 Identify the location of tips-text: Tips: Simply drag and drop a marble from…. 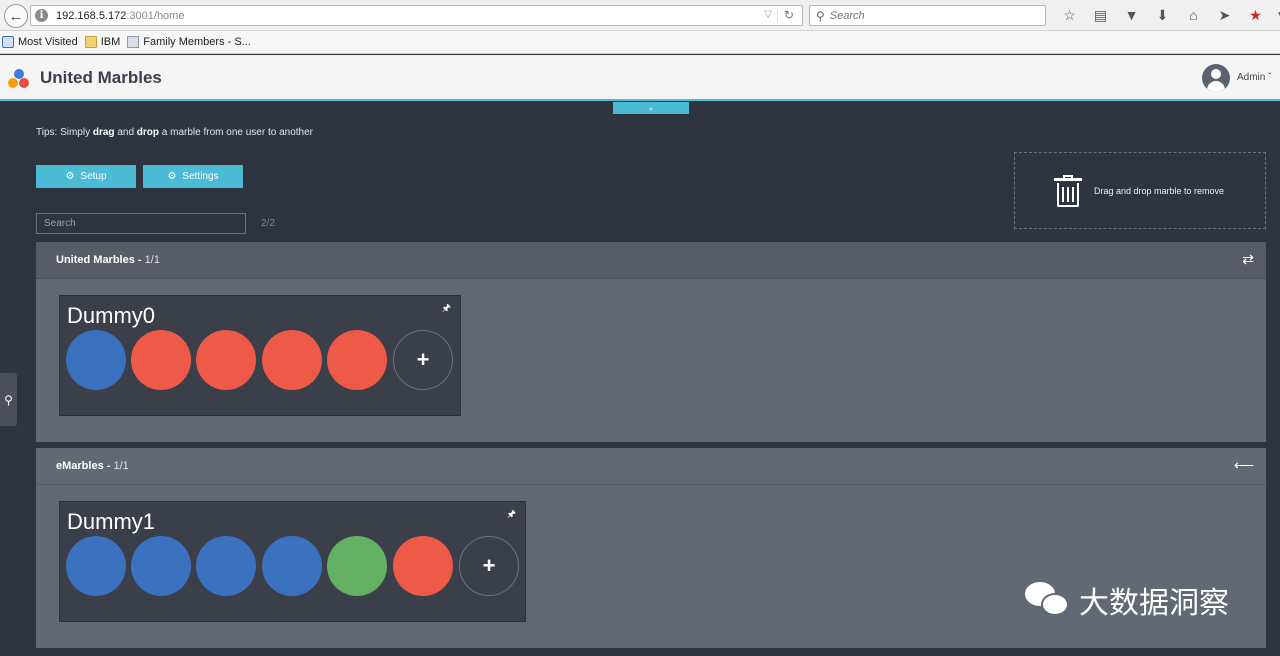
(174, 132).